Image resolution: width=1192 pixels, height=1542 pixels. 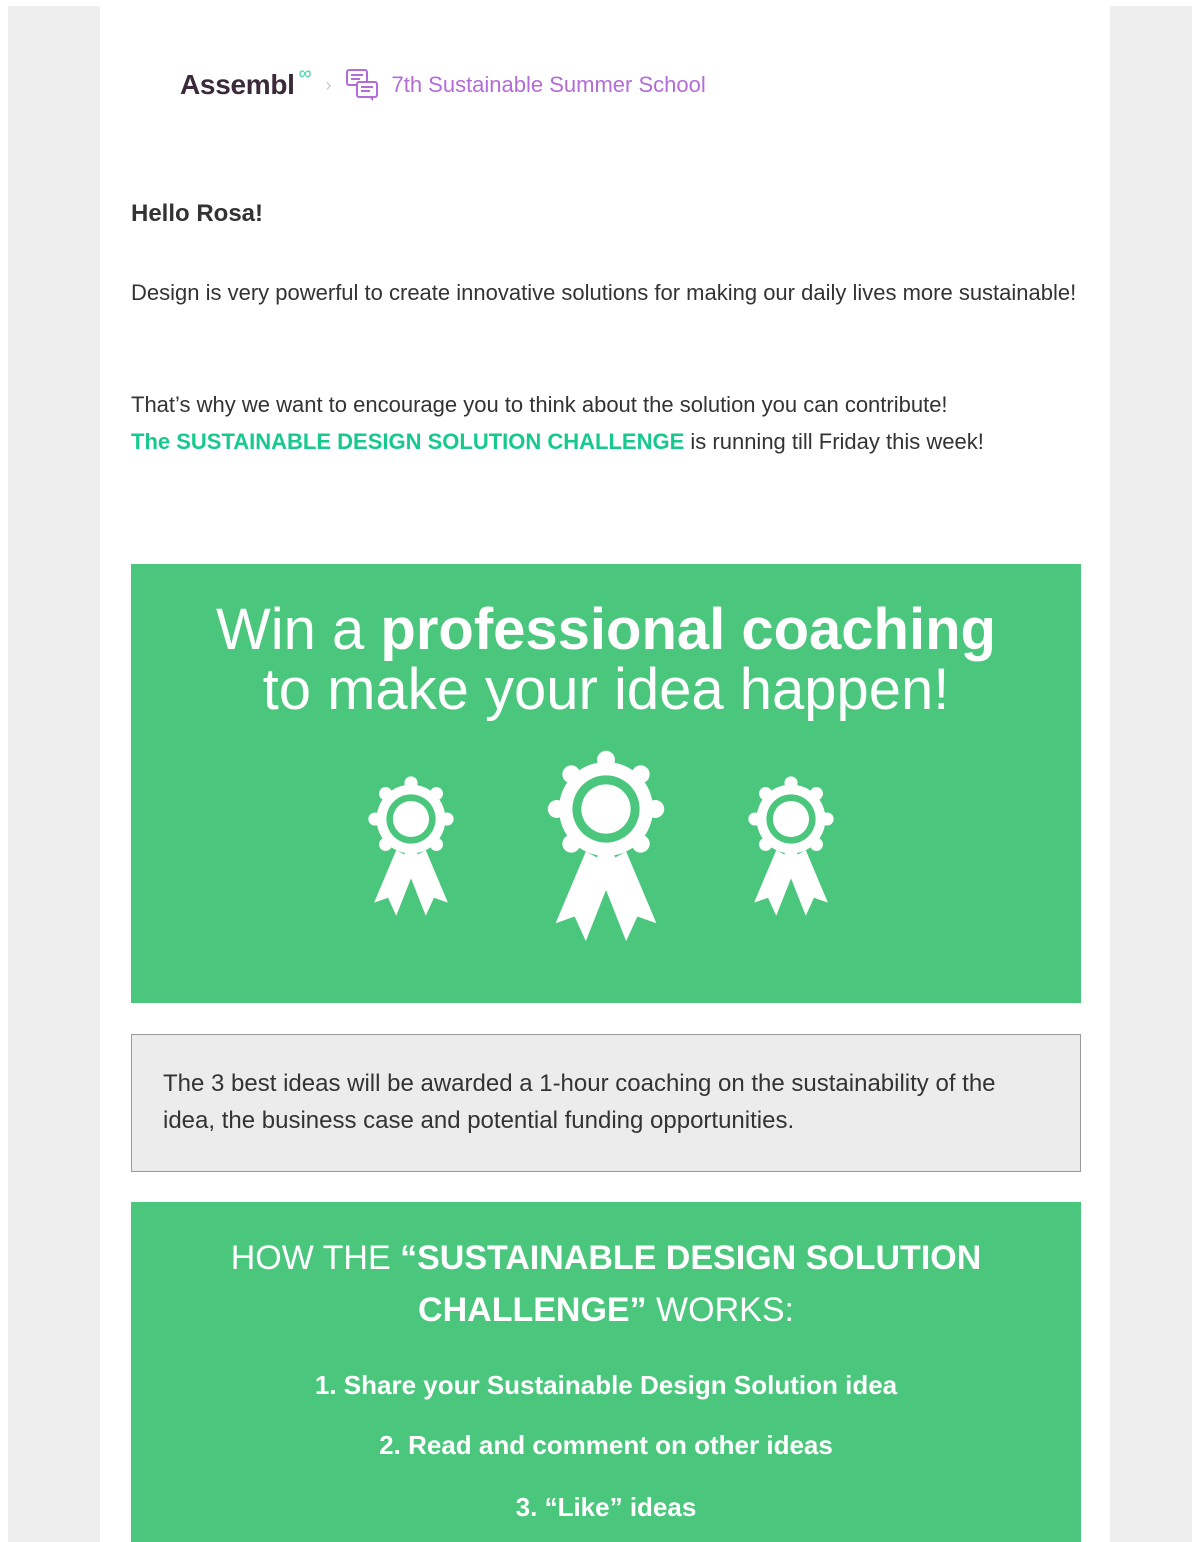 I want to click on step-like-ideas: 3. “Like” ideas, so click(x=606, y=1507).